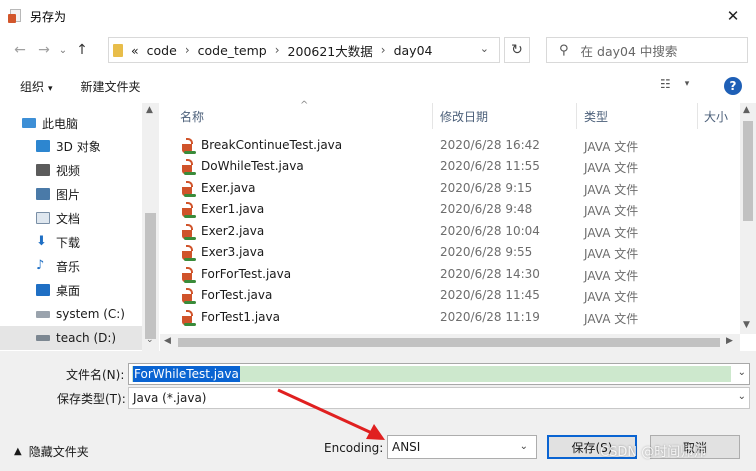 This screenshot has height=471, width=756. Describe the element at coordinates (58, 242) in the screenshot. I see `nav-item-downloads: ⬇ 下载` at that location.